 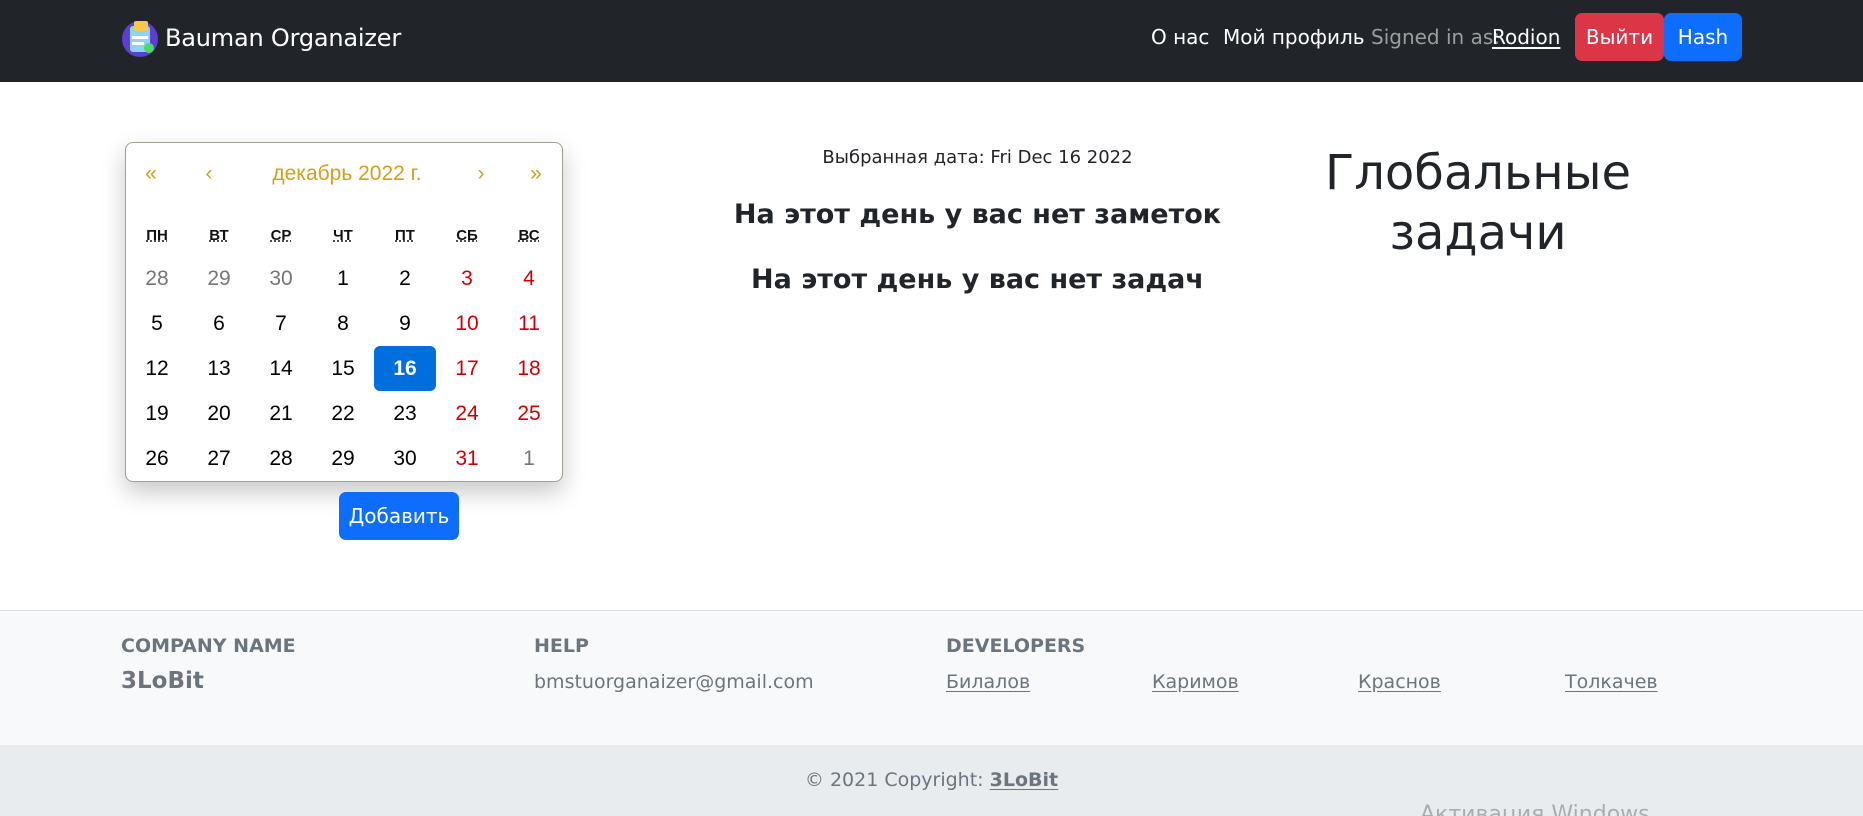 I want to click on calendar-day: 21, so click(x=281, y=413).